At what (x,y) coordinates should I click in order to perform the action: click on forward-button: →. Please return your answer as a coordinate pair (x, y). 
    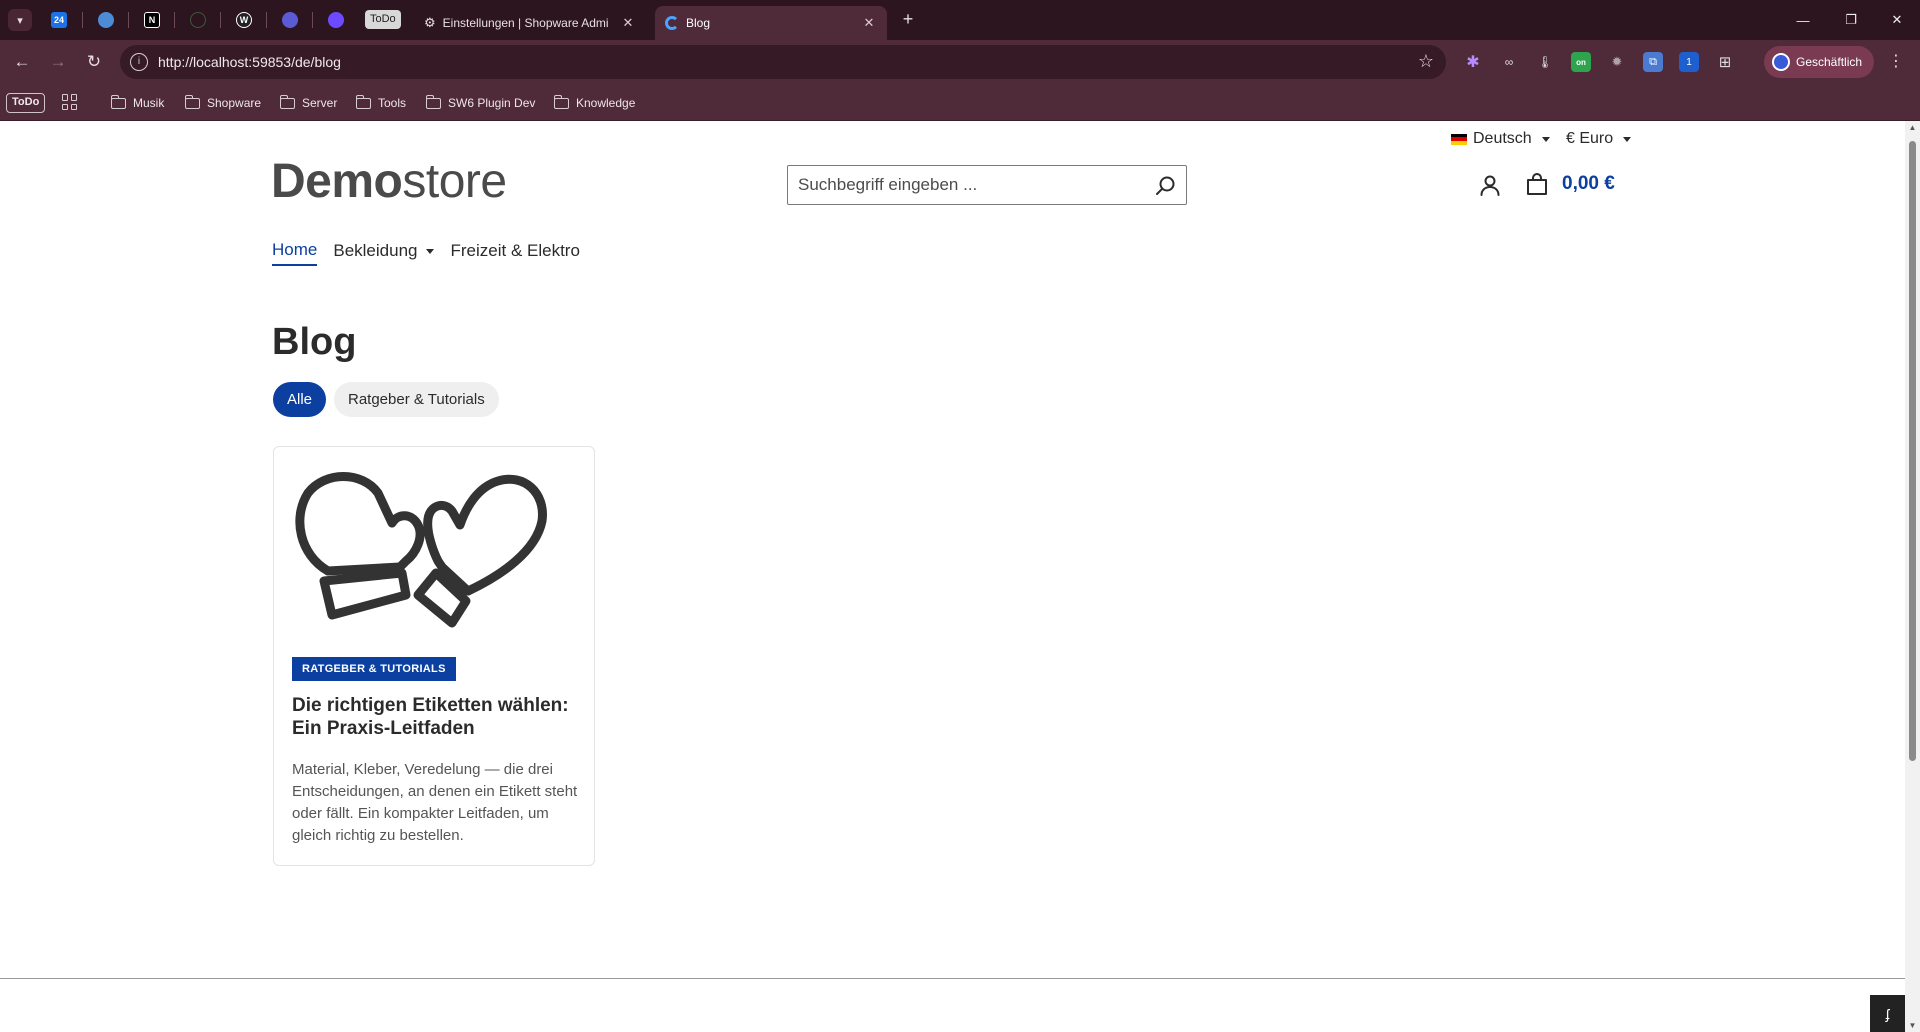
    Looking at the image, I should click on (58, 62).